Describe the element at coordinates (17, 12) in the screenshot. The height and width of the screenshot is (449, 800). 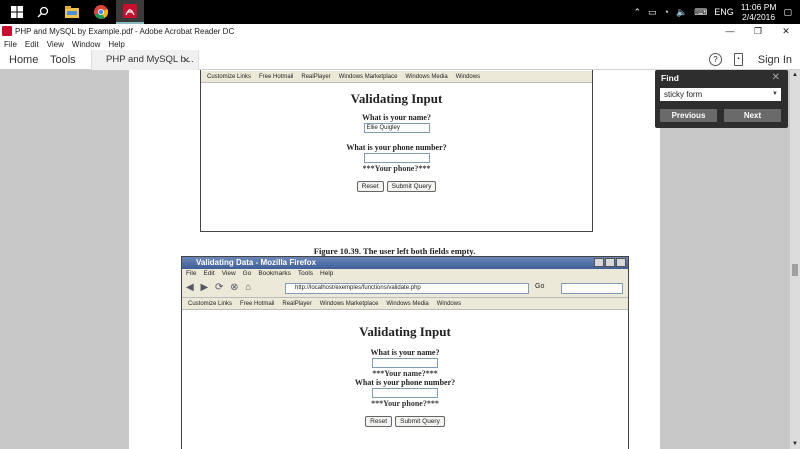
I see `windows-start-icon` at that location.